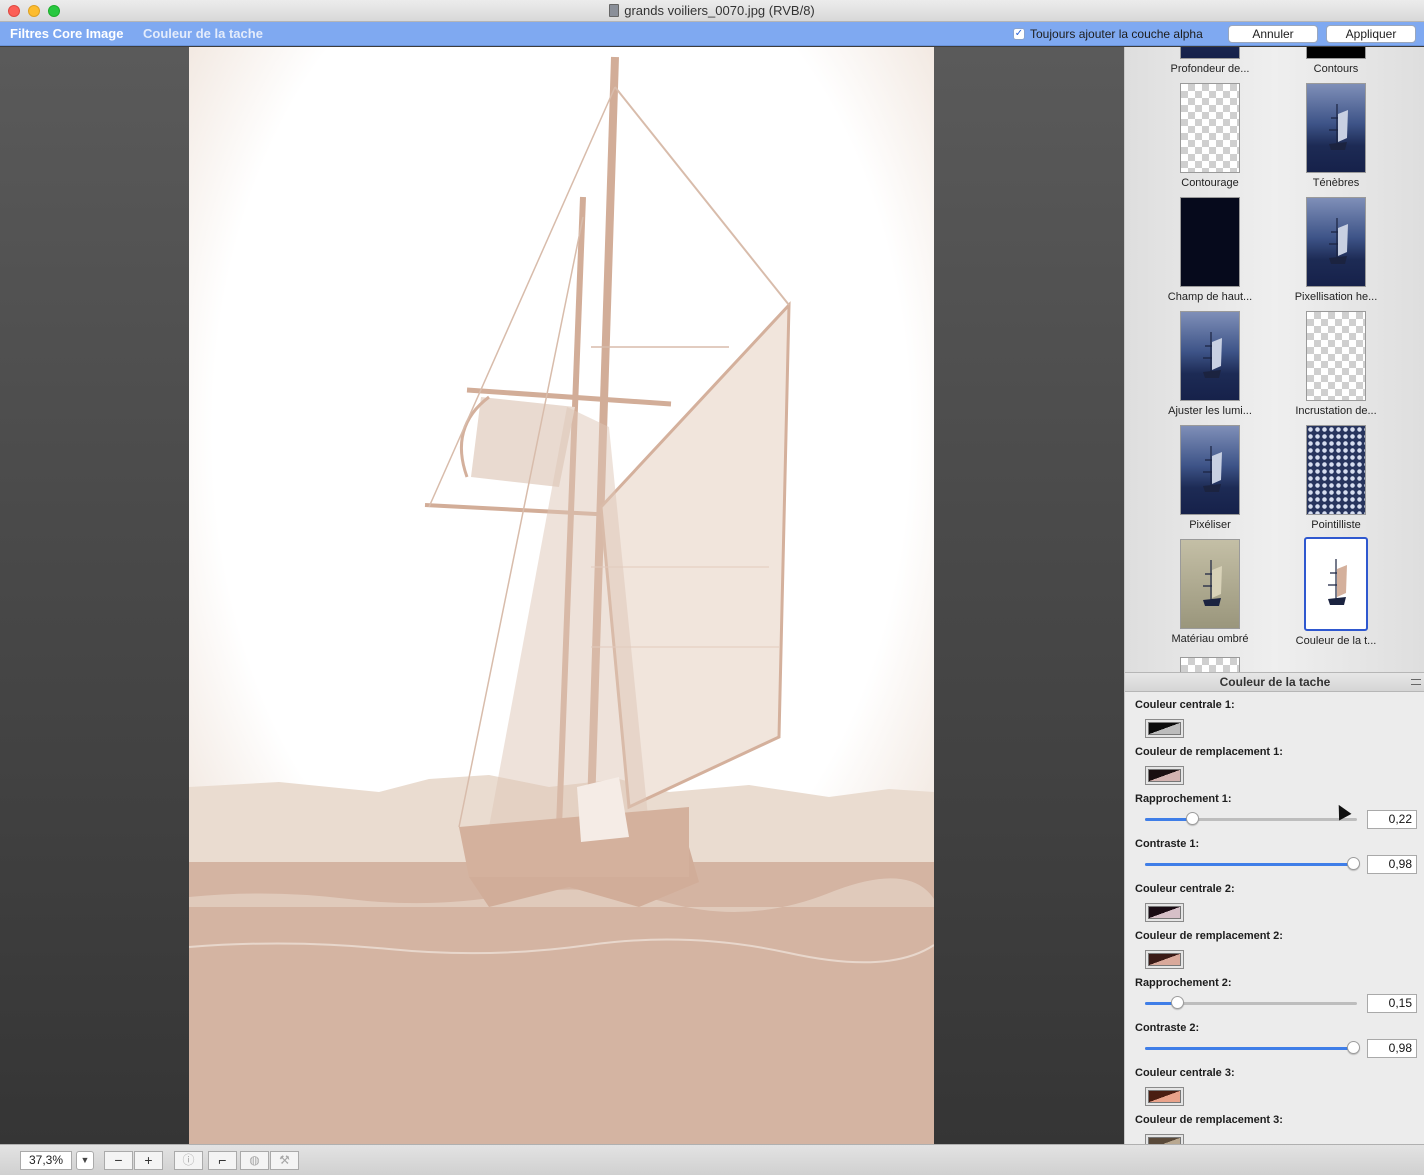 This screenshot has width=1424, height=1175. Describe the element at coordinates (1183, 983) in the screenshot. I see `param-label: Rapprochement 2:` at that location.